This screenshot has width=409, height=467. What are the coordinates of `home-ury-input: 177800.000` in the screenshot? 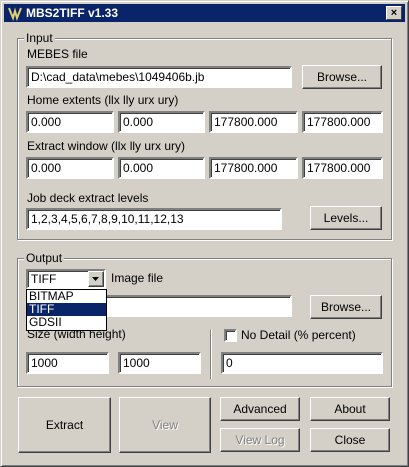 It's located at (342, 122).